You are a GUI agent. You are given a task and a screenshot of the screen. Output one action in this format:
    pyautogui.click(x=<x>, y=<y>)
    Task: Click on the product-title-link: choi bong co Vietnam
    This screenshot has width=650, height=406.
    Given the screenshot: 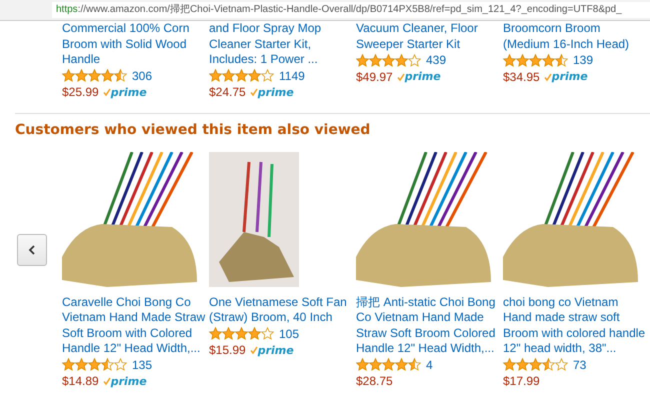 What is the action you would take?
    pyautogui.click(x=576, y=302)
    